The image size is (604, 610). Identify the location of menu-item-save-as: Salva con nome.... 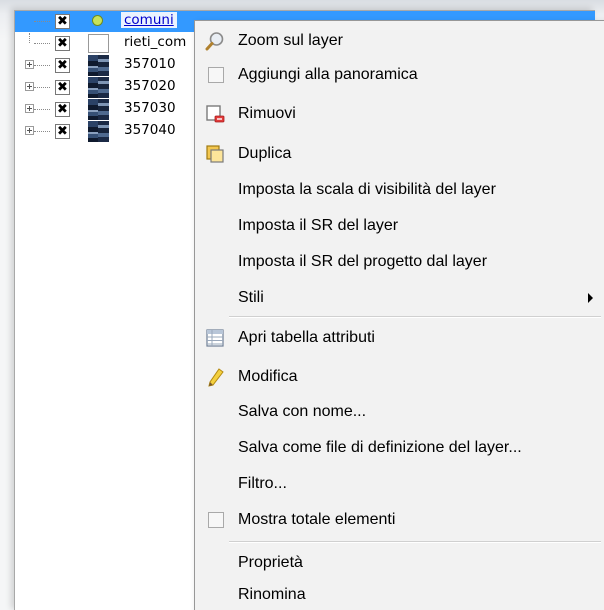
(399, 412).